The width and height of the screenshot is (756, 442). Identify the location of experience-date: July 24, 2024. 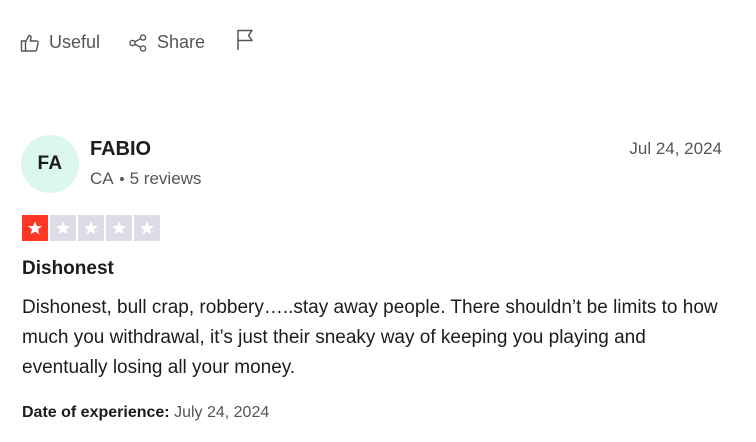
(222, 412).